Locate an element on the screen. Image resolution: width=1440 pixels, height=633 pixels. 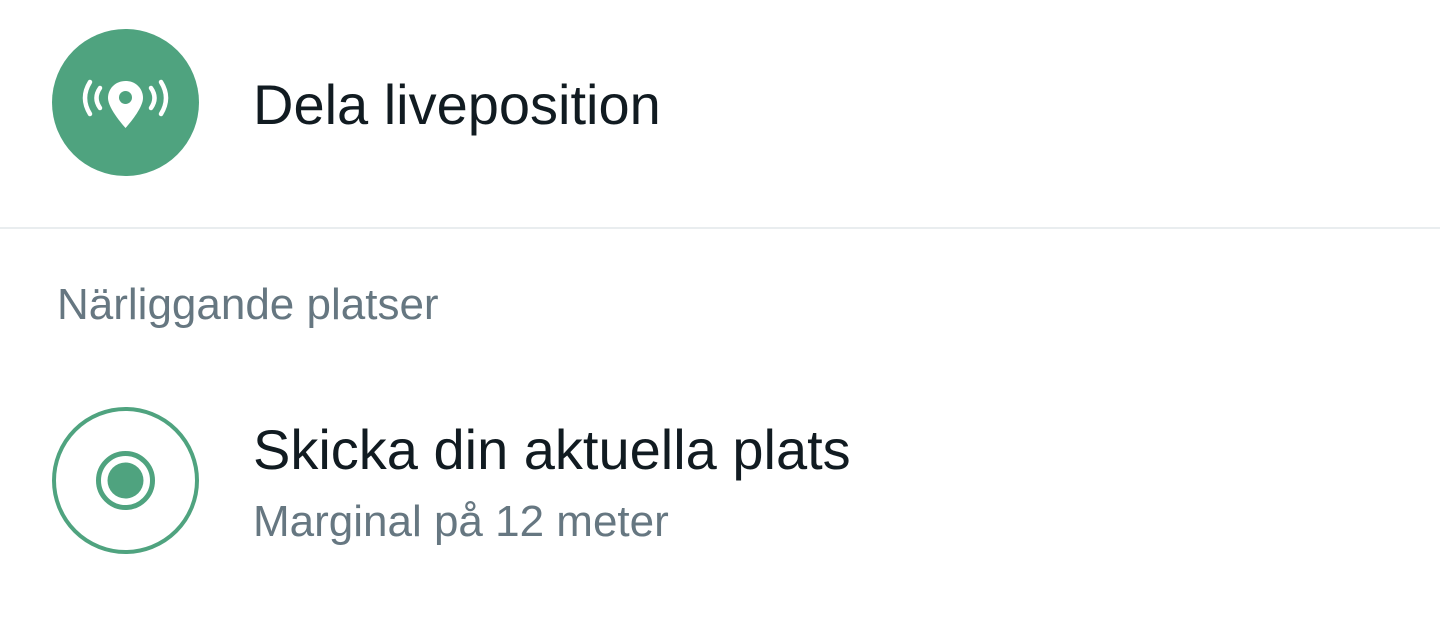
location-accuracy-text: Marginal på 12 meter is located at coordinates (461, 521).